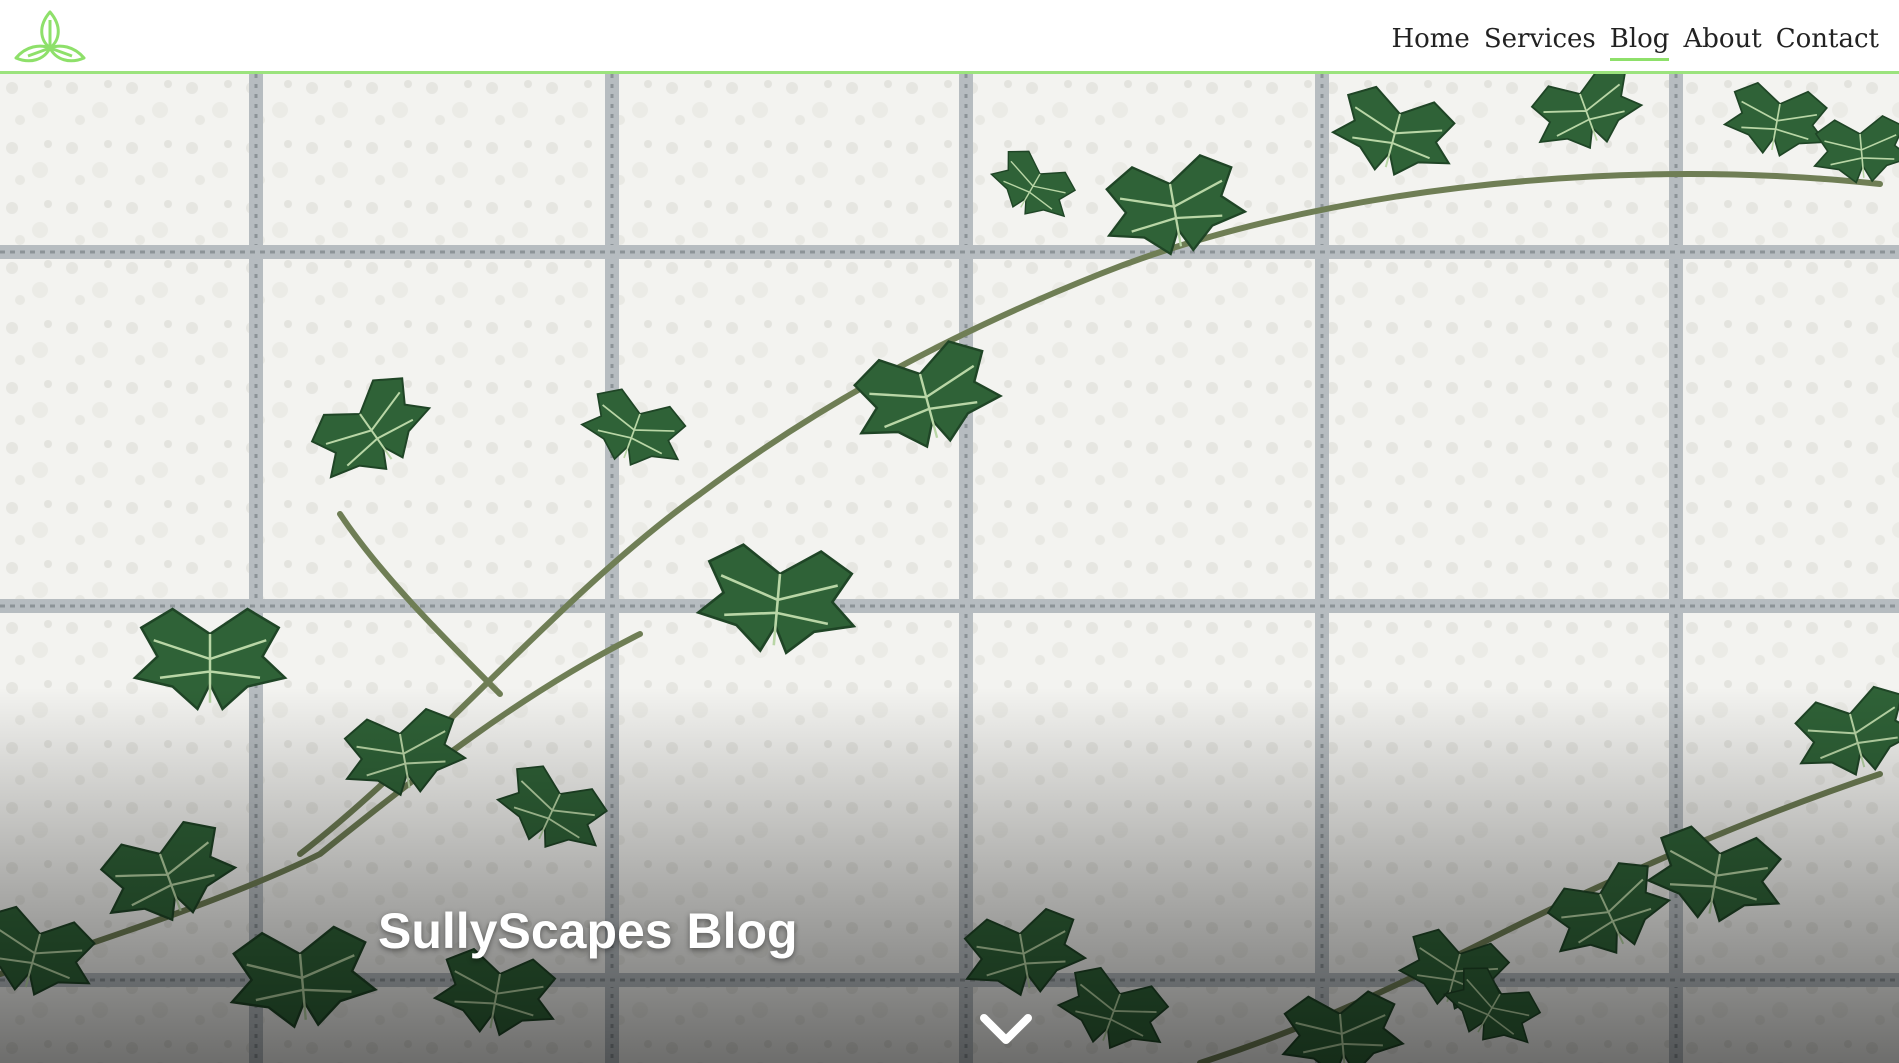 Image resolution: width=1899 pixels, height=1063 pixels. I want to click on trefoil-leaf-icon, so click(50, 36).